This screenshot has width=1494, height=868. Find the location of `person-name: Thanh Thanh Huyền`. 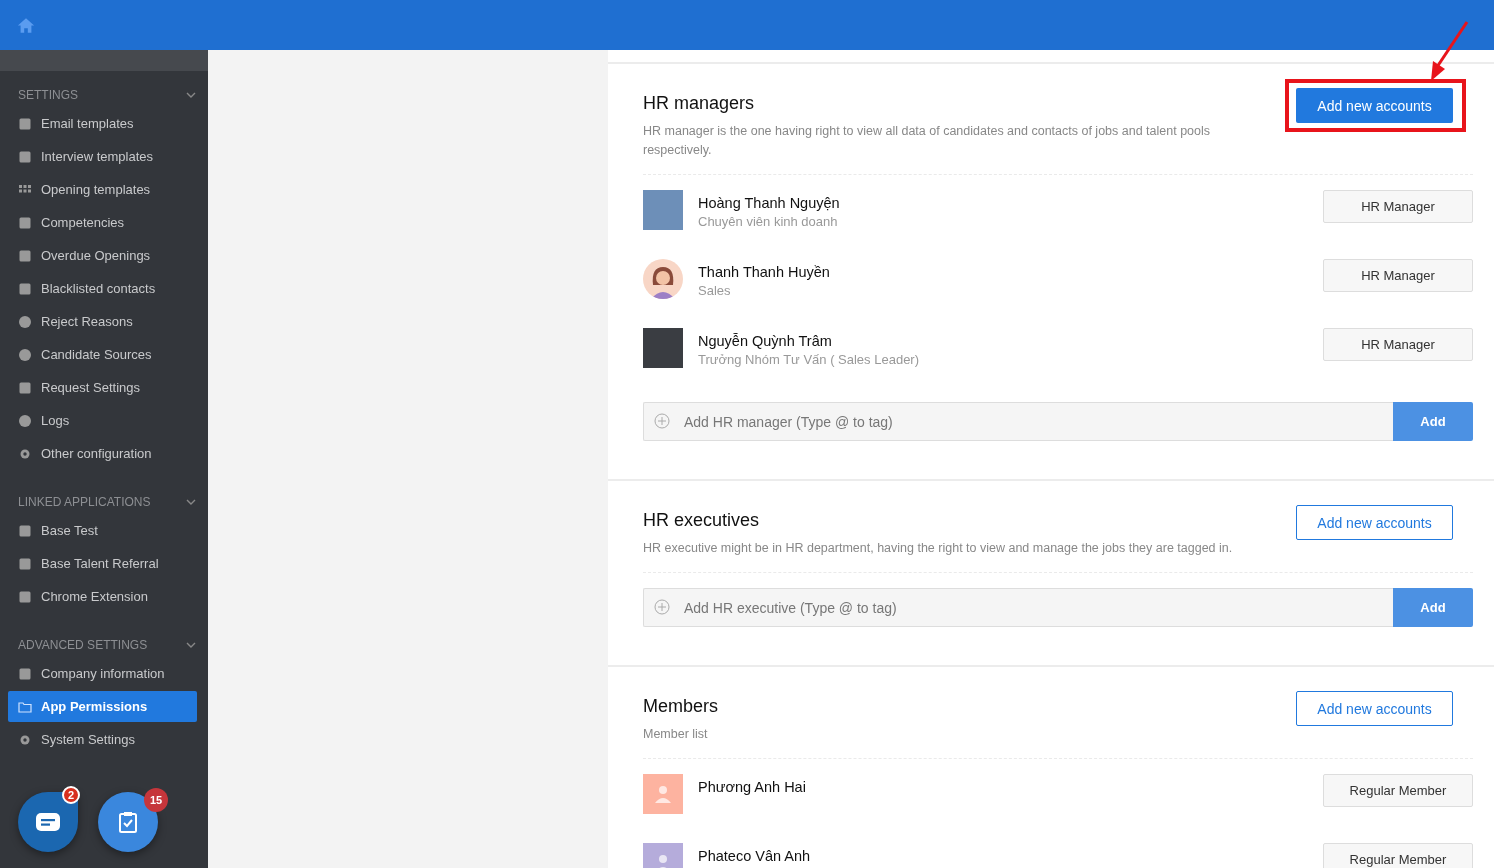

person-name: Thanh Thanh Huyền is located at coordinates (764, 272).